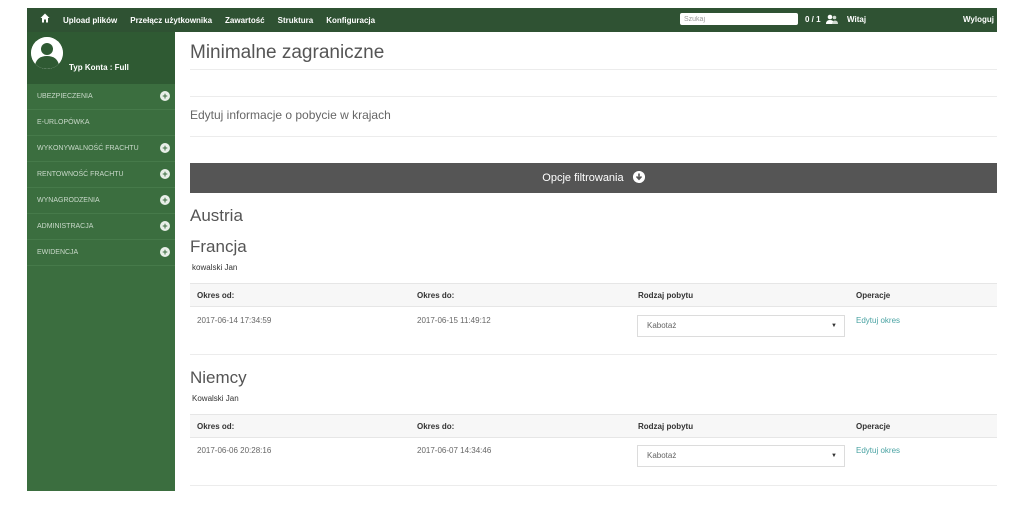  What do you see at coordinates (857, 19) in the screenshot?
I see `welcome-text: Witaj` at bounding box center [857, 19].